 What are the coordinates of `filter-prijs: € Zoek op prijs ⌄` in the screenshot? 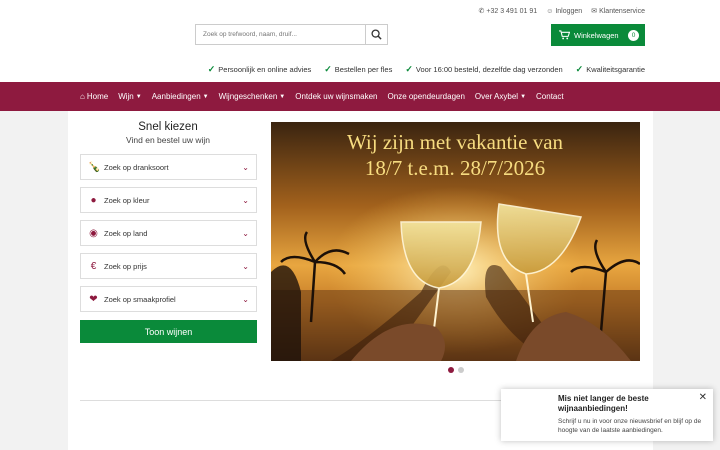 It's located at (168, 266).